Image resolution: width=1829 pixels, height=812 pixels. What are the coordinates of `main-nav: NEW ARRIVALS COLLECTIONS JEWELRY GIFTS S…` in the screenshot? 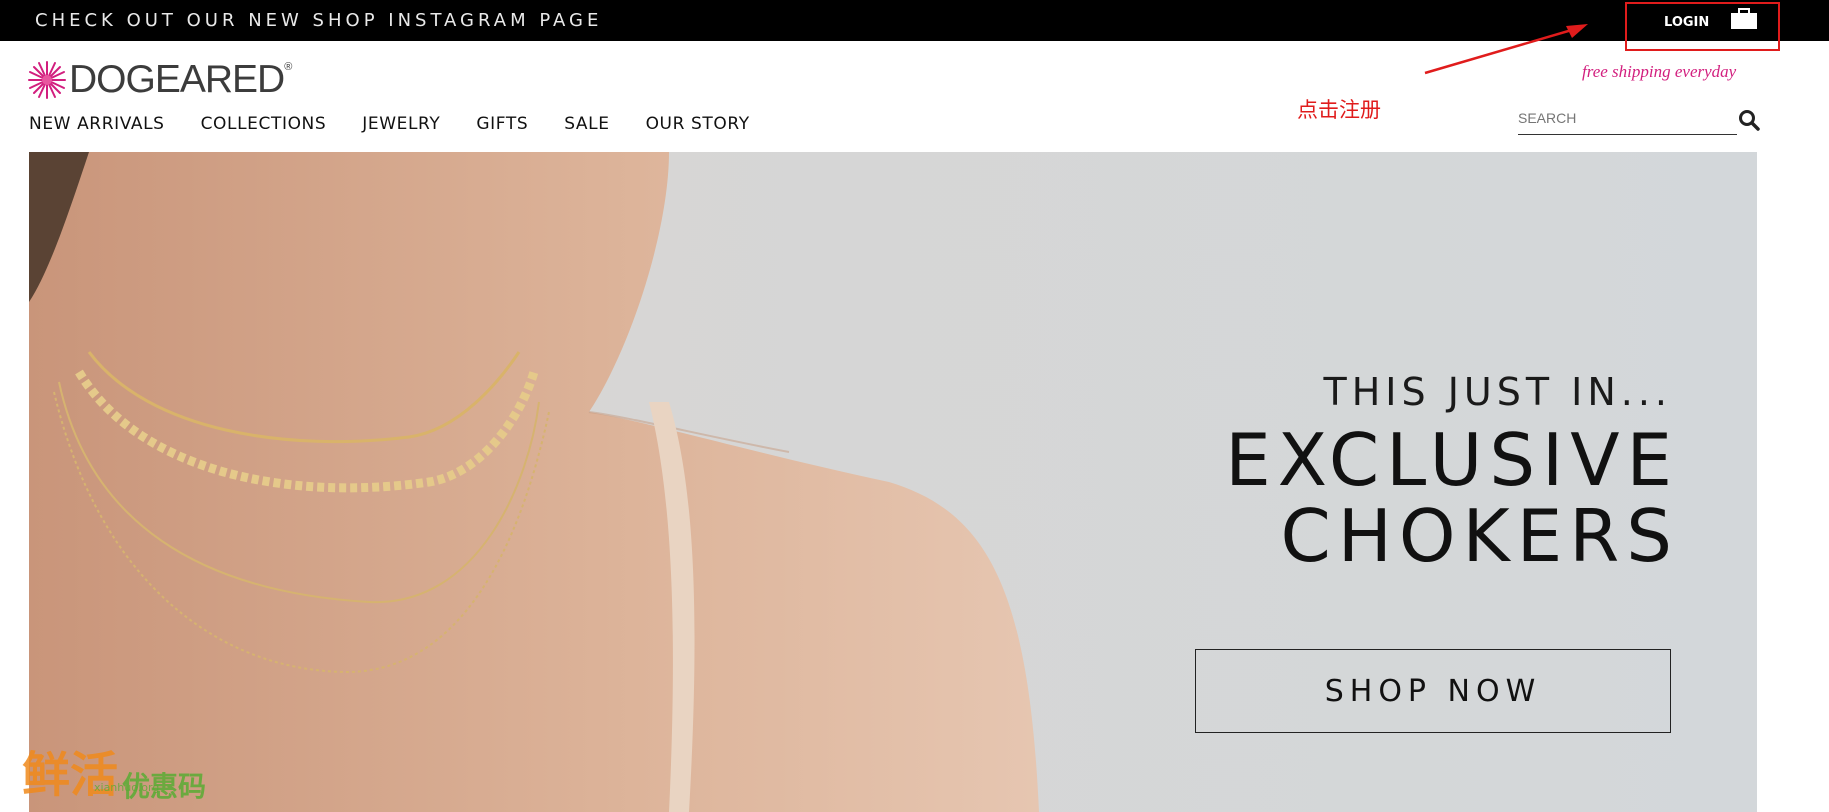 It's located at (407, 124).